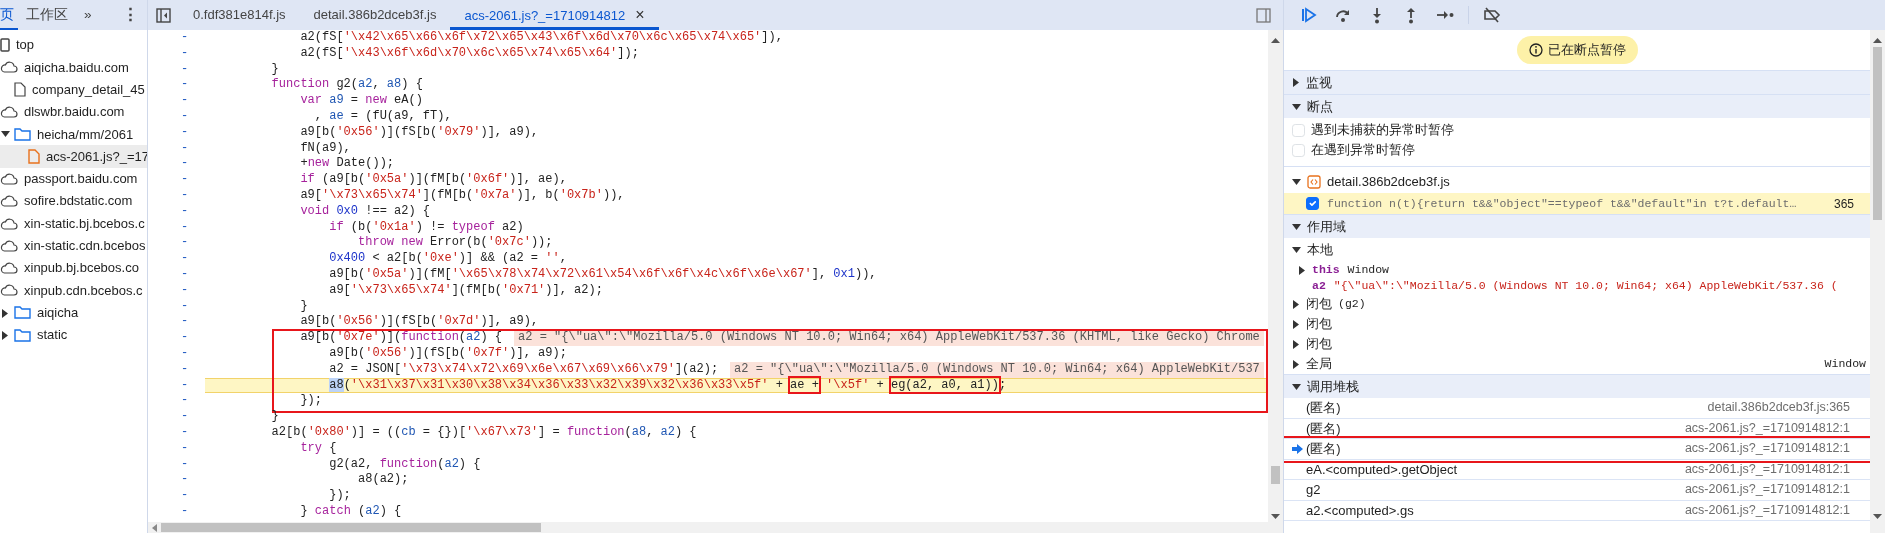  Describe the element at coordinates (274, 417) in the screenshot. I see `code-line: }` at that location.